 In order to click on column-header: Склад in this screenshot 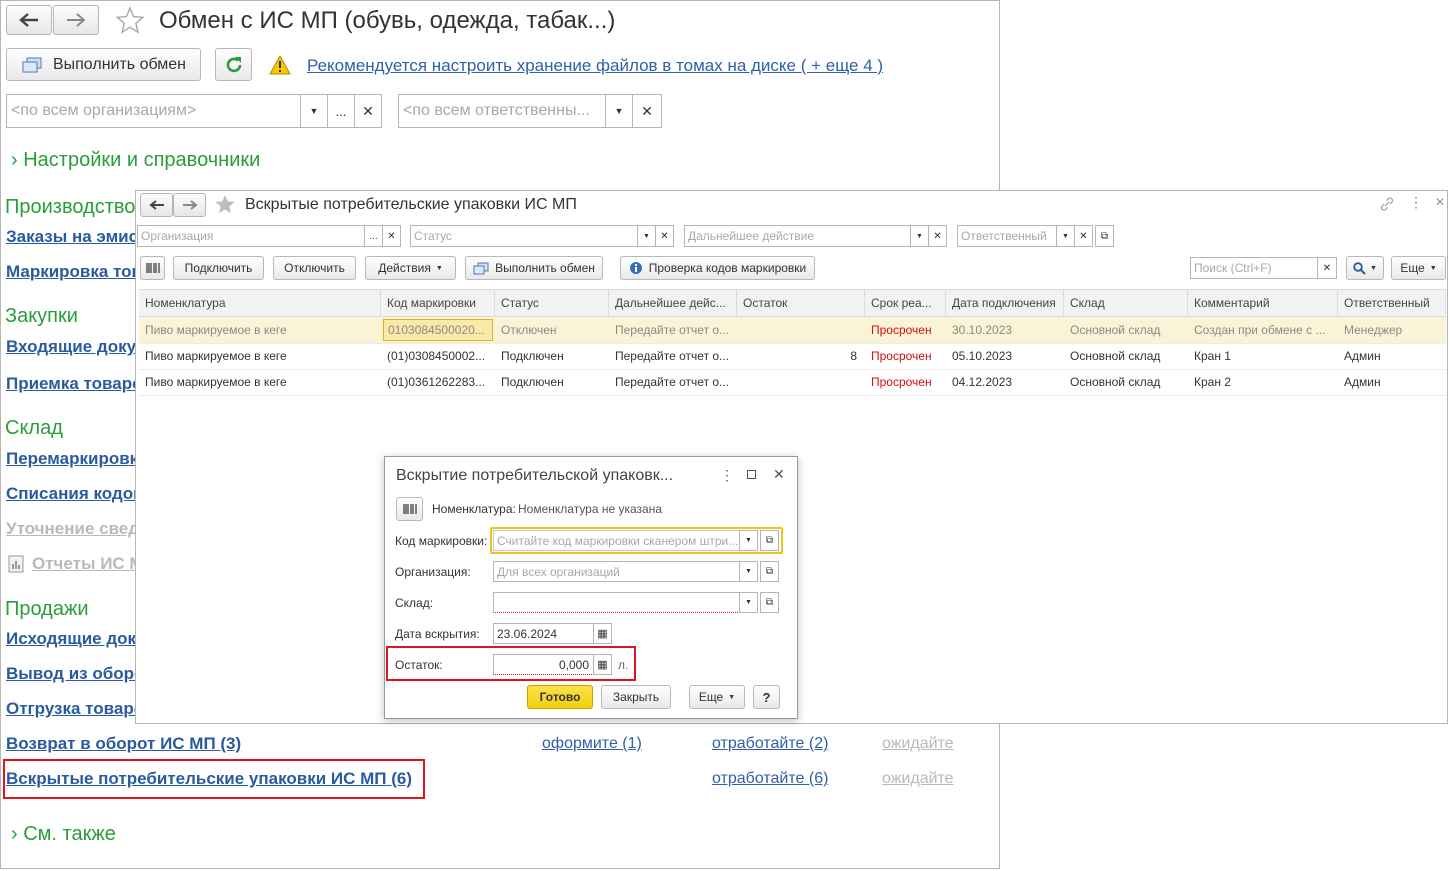, I will do `click(1126, 303)`.